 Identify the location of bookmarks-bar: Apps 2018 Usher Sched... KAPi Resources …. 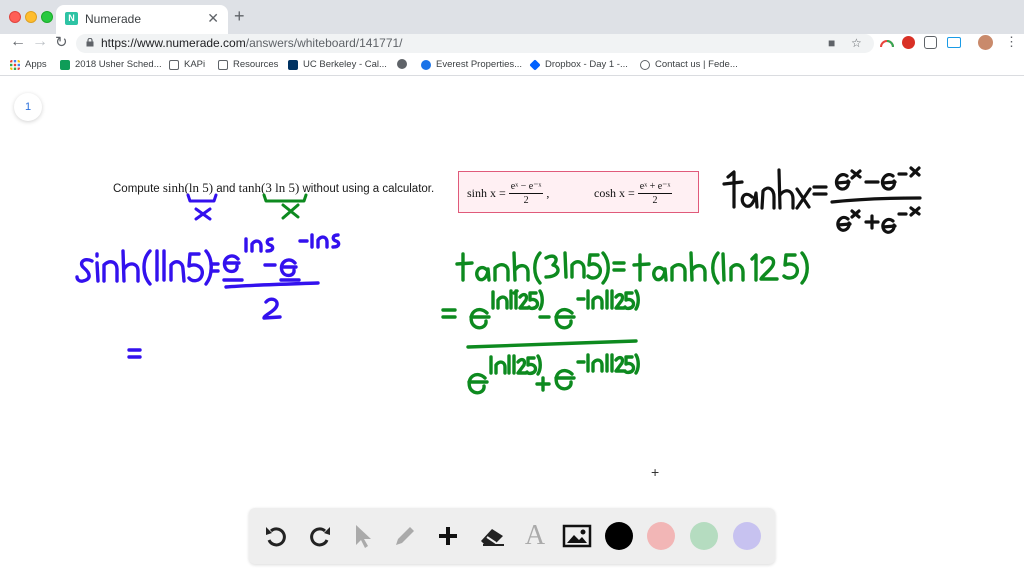
(512, 65).